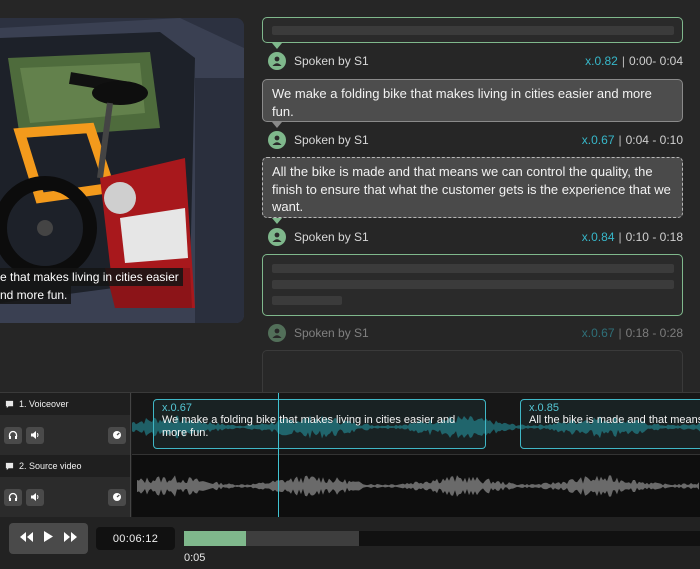  I want to click on source-audio-waveform, so click(418, 486).